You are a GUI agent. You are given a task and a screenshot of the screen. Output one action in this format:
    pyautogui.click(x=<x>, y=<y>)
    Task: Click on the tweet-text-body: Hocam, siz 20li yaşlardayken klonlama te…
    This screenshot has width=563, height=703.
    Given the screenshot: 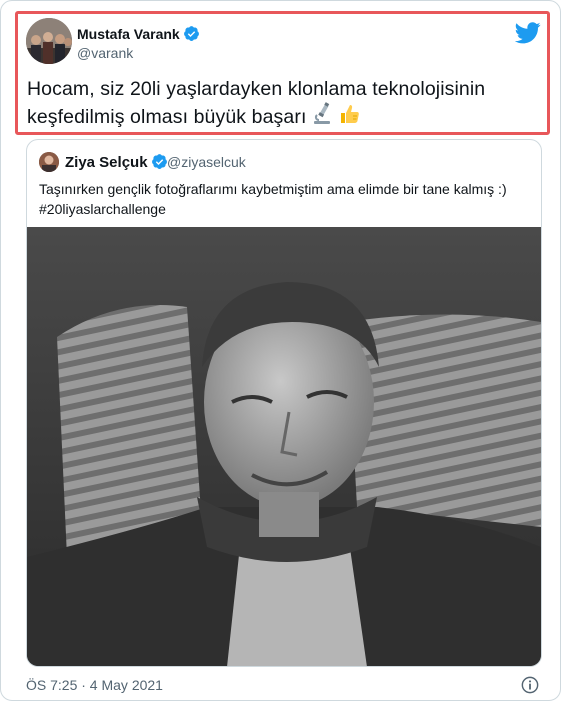 What is the action you would take?
    pyautogui.click(x=256, y=103)
    